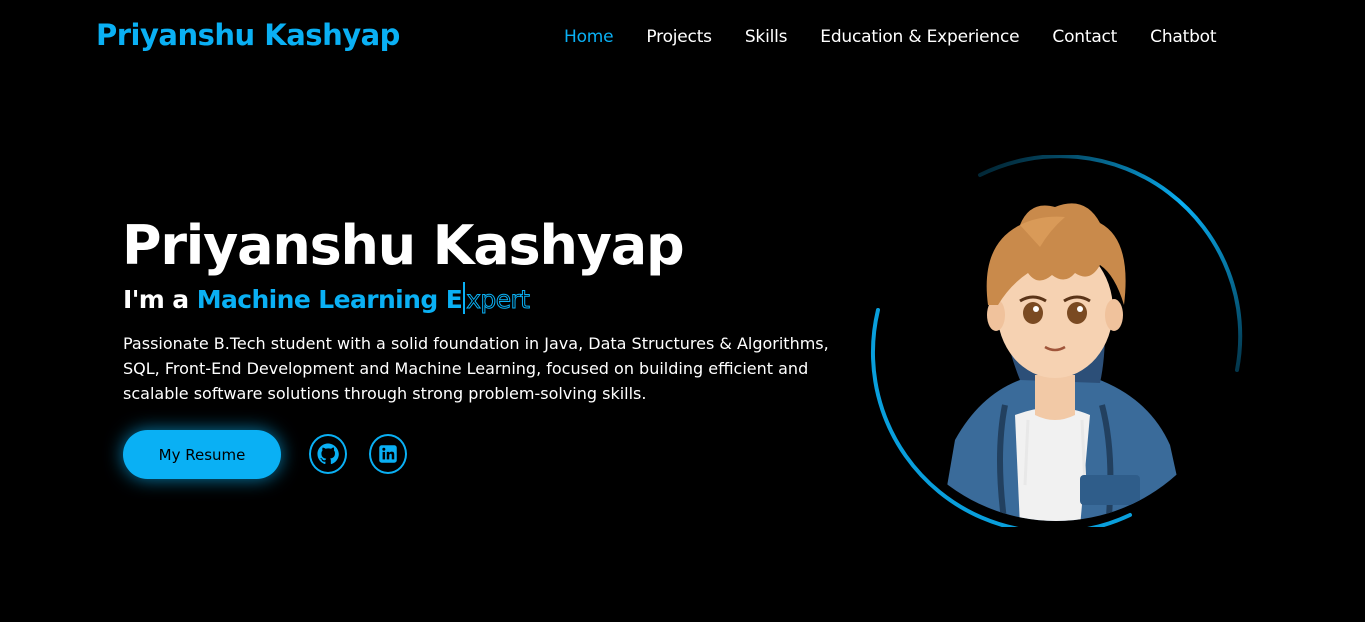 This screenshot has width=1365, height=622. I want to click on role-typed-text: Machine Learning E, so click(329, 299).